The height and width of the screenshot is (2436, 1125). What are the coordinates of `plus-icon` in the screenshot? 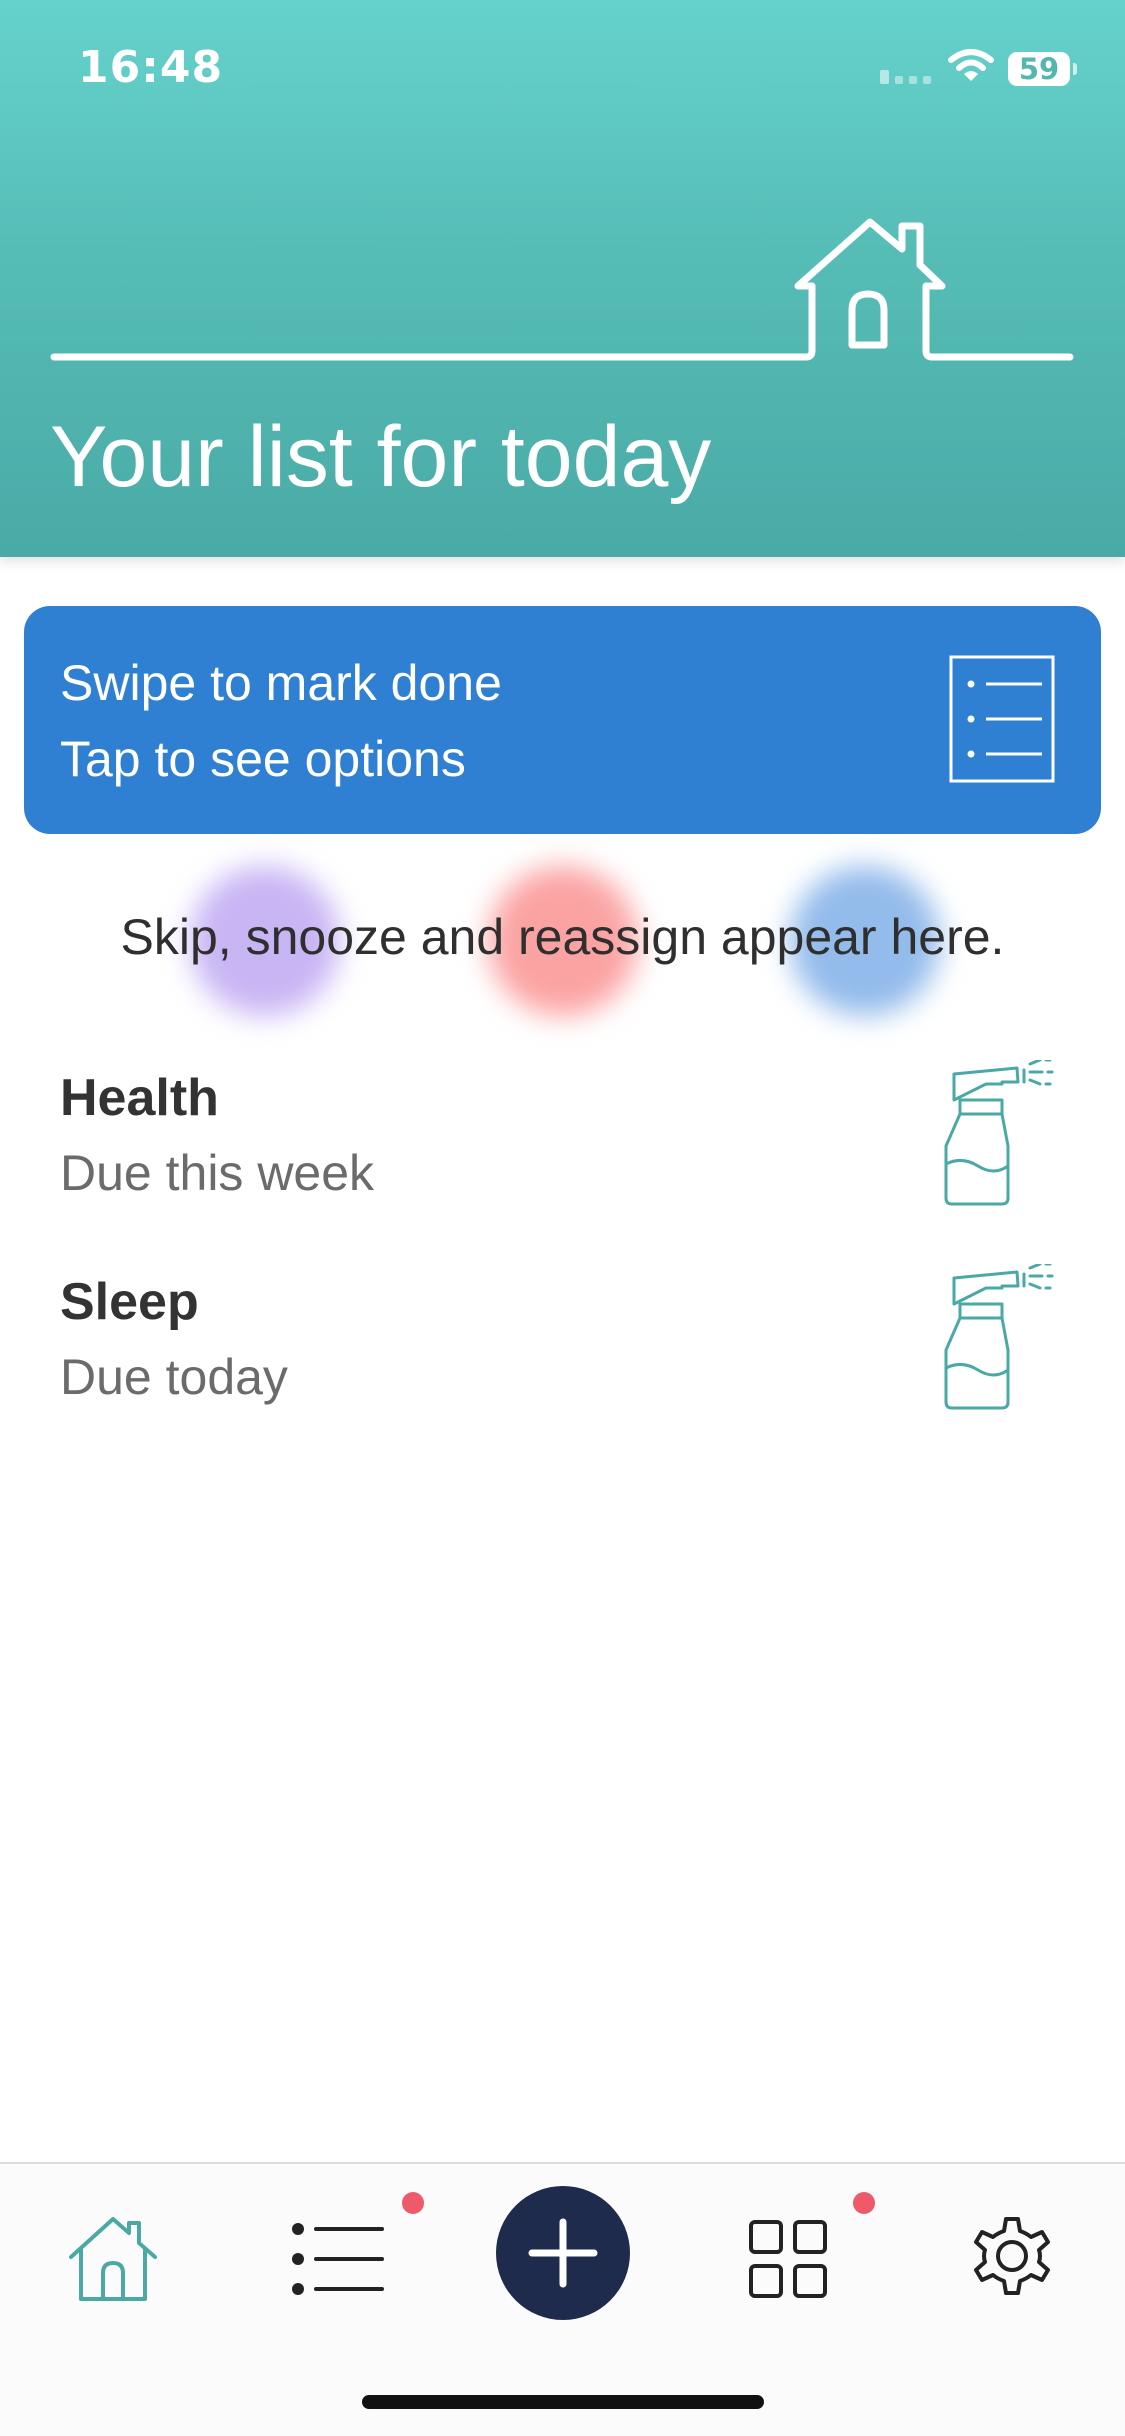 It's located at (563, 2253).